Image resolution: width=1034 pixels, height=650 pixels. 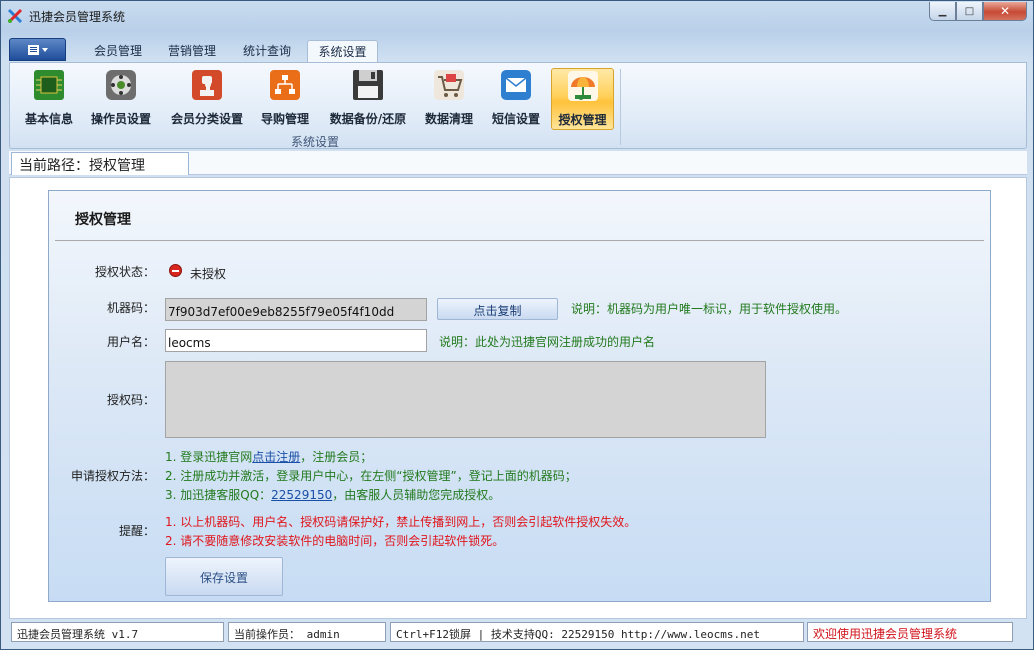 What do you see at coordinates (709, 309) in the screenshot?
I see `machine-code-note: 说明：机器码为用户唯一标识，用于软件授权使用。` at bounding box center [709, 309].